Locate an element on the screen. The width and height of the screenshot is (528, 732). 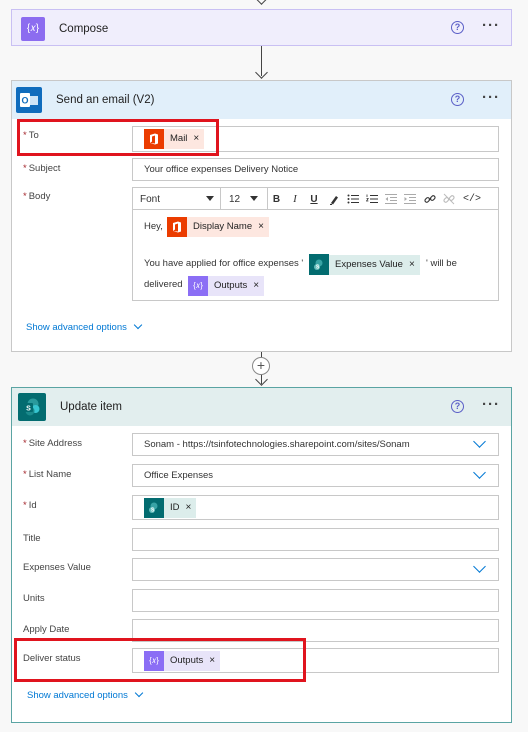
unlink-icon is located at coordinates (449, 199).